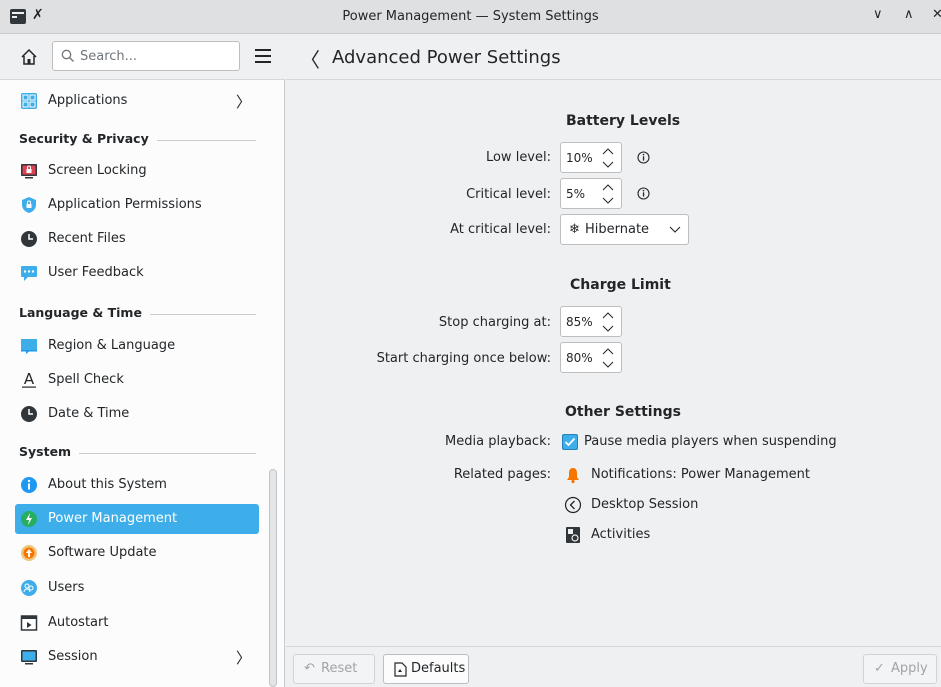  I want to click on sidebar-item-label: Session, so click(73, 656).